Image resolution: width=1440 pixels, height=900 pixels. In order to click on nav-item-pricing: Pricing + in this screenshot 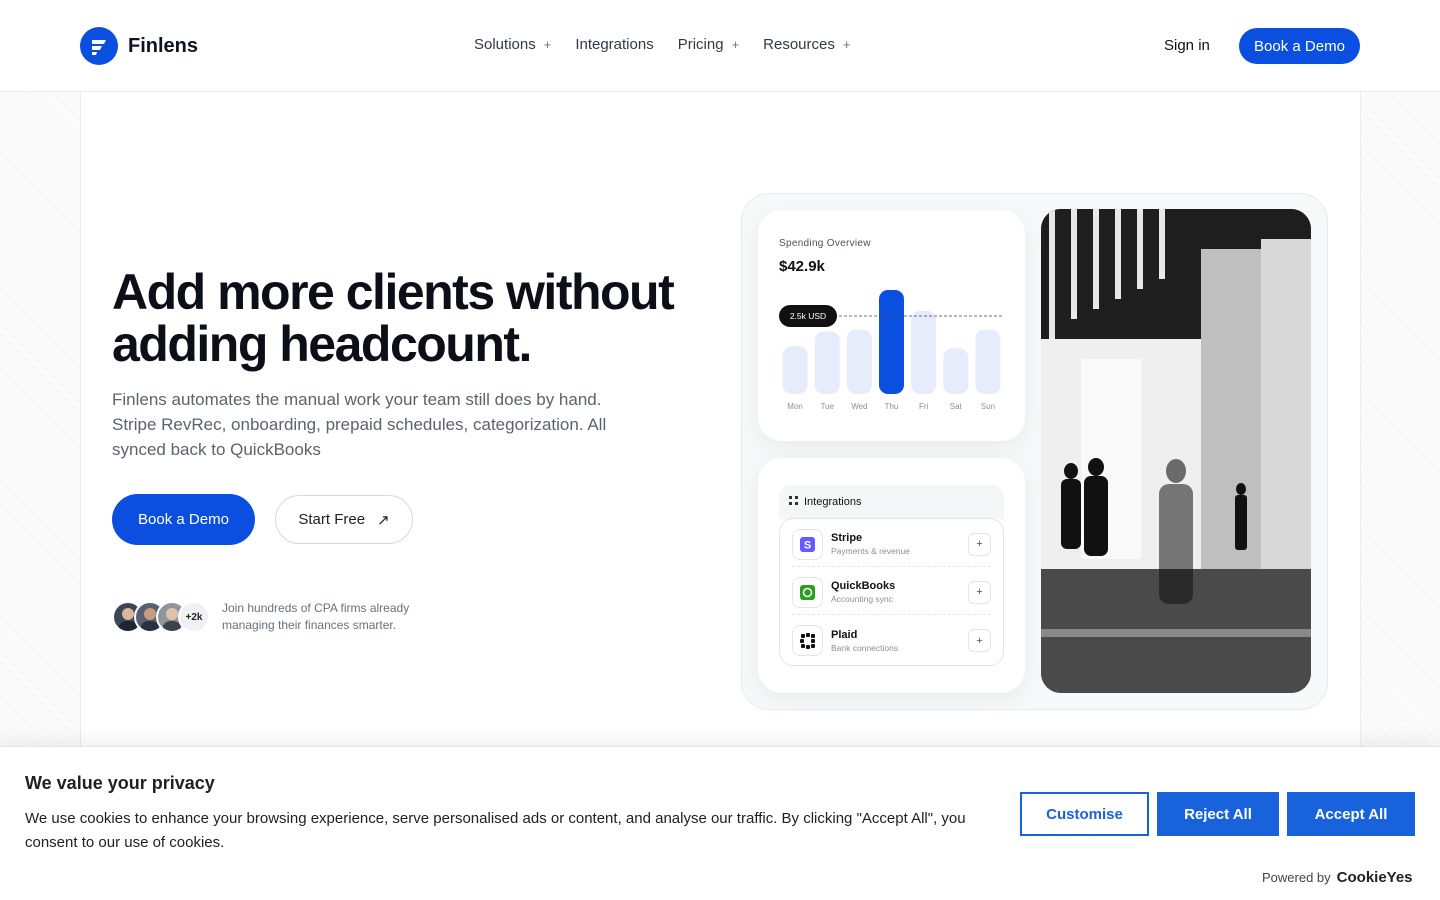, I will do `click(708, 44)`.